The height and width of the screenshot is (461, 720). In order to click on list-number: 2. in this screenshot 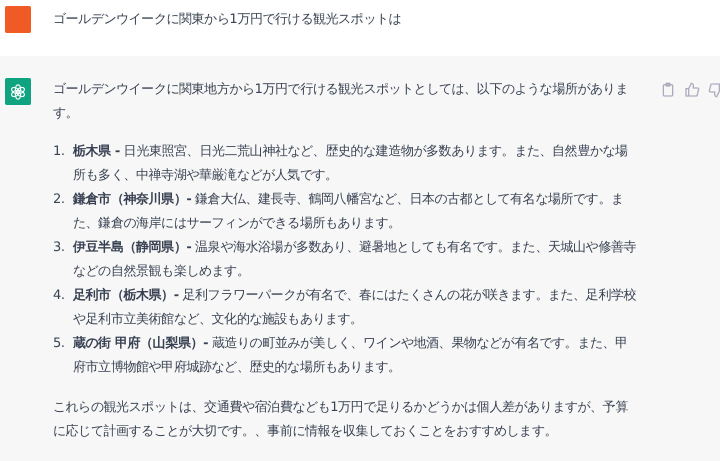, I will do `click(59, 200)`.